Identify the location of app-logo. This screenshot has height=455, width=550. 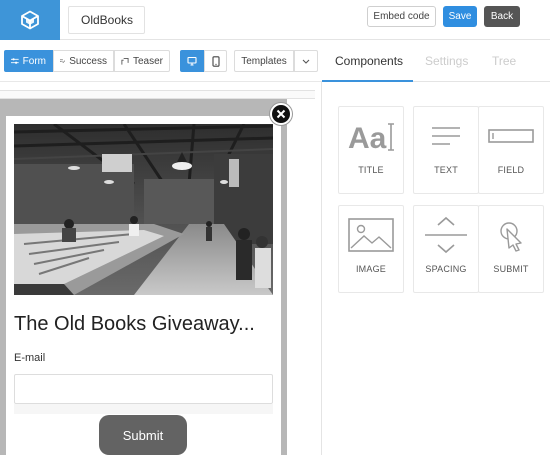
(30, 20).